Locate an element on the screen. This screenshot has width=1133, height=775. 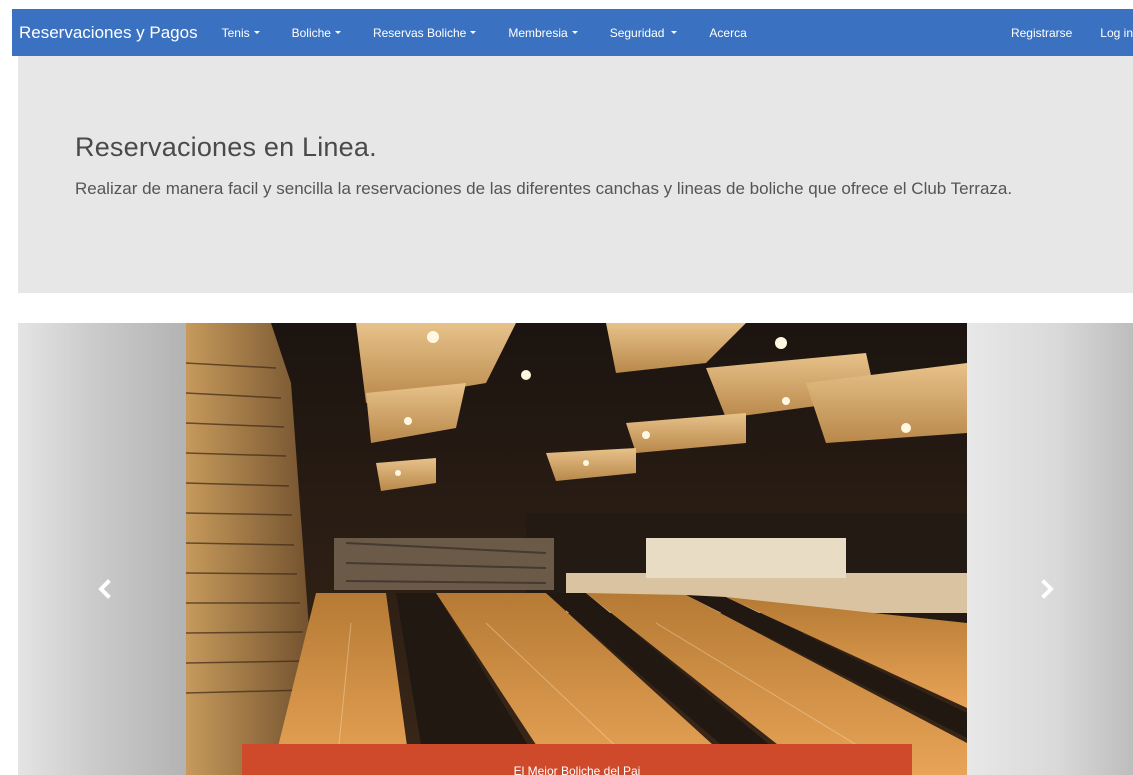
nav-membresia-dropdown: Membresia is located at coordinates (543, 32).